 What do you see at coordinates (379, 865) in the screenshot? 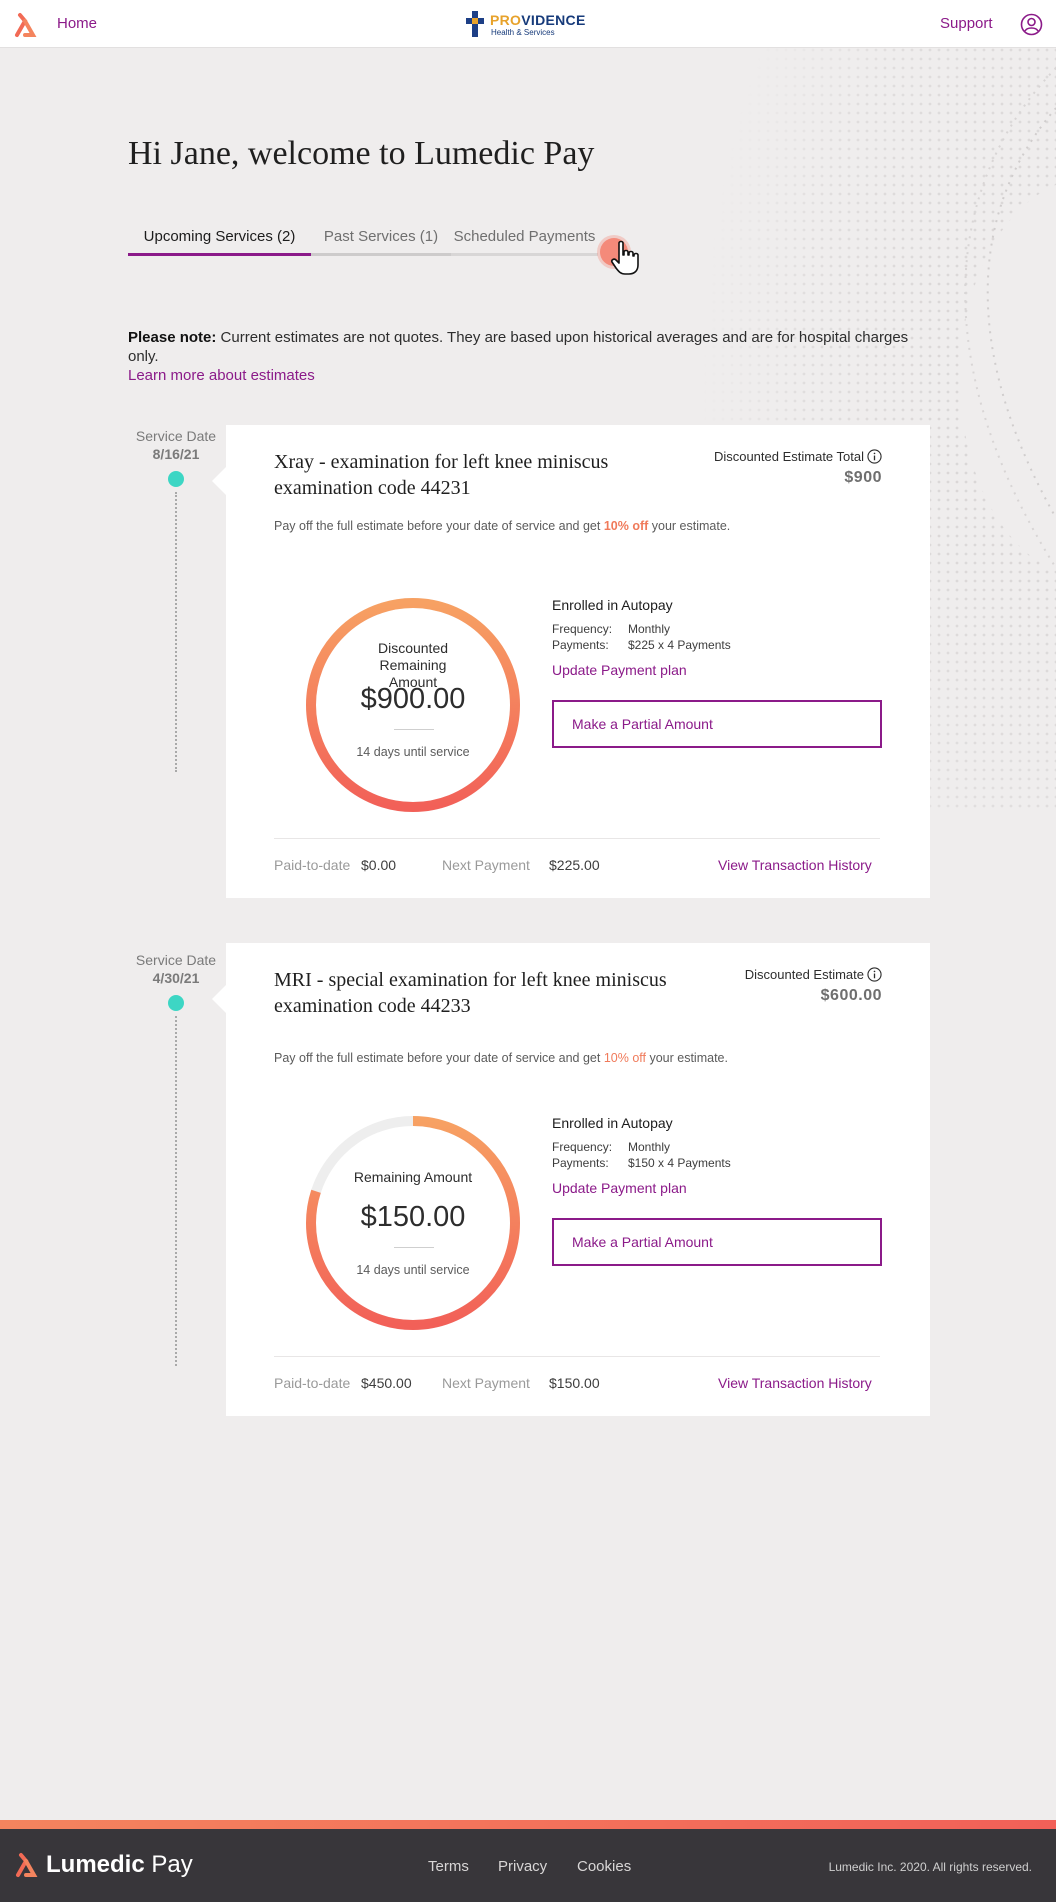
I see `paid-to-date-value: $0.00` at bounding box center [379, 865].